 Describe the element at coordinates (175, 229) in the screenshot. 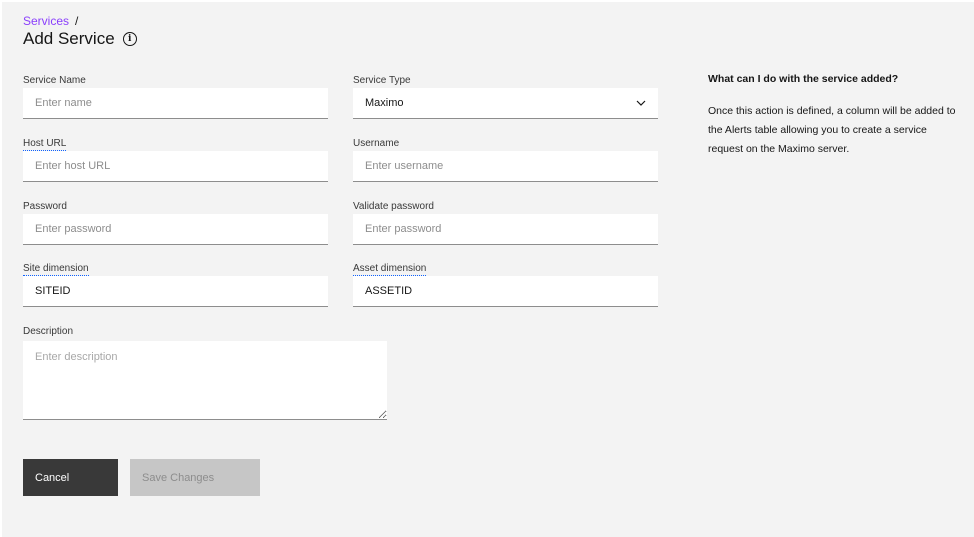

I see `password-input` at that location.